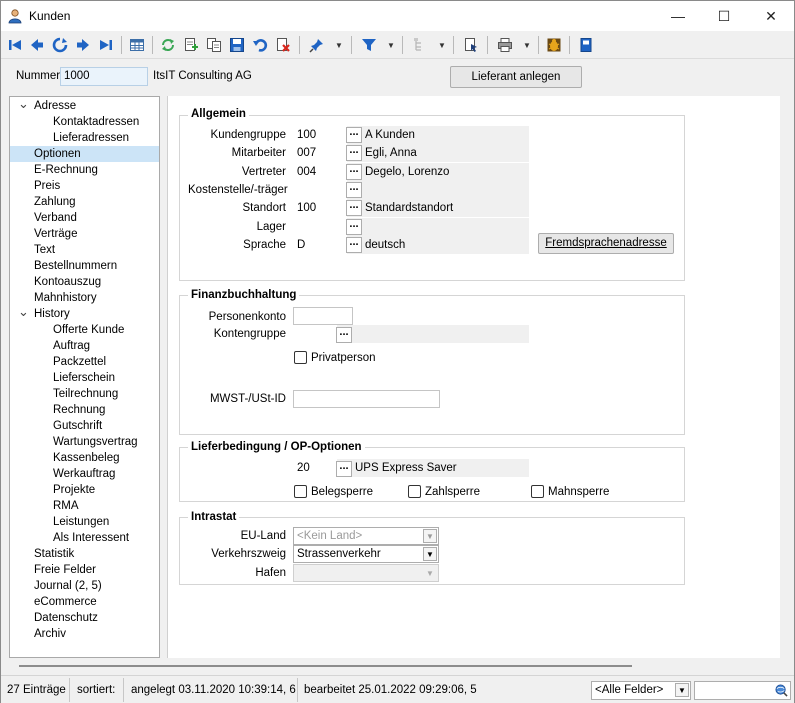  I want to click on print-icon, so click(505, 45).